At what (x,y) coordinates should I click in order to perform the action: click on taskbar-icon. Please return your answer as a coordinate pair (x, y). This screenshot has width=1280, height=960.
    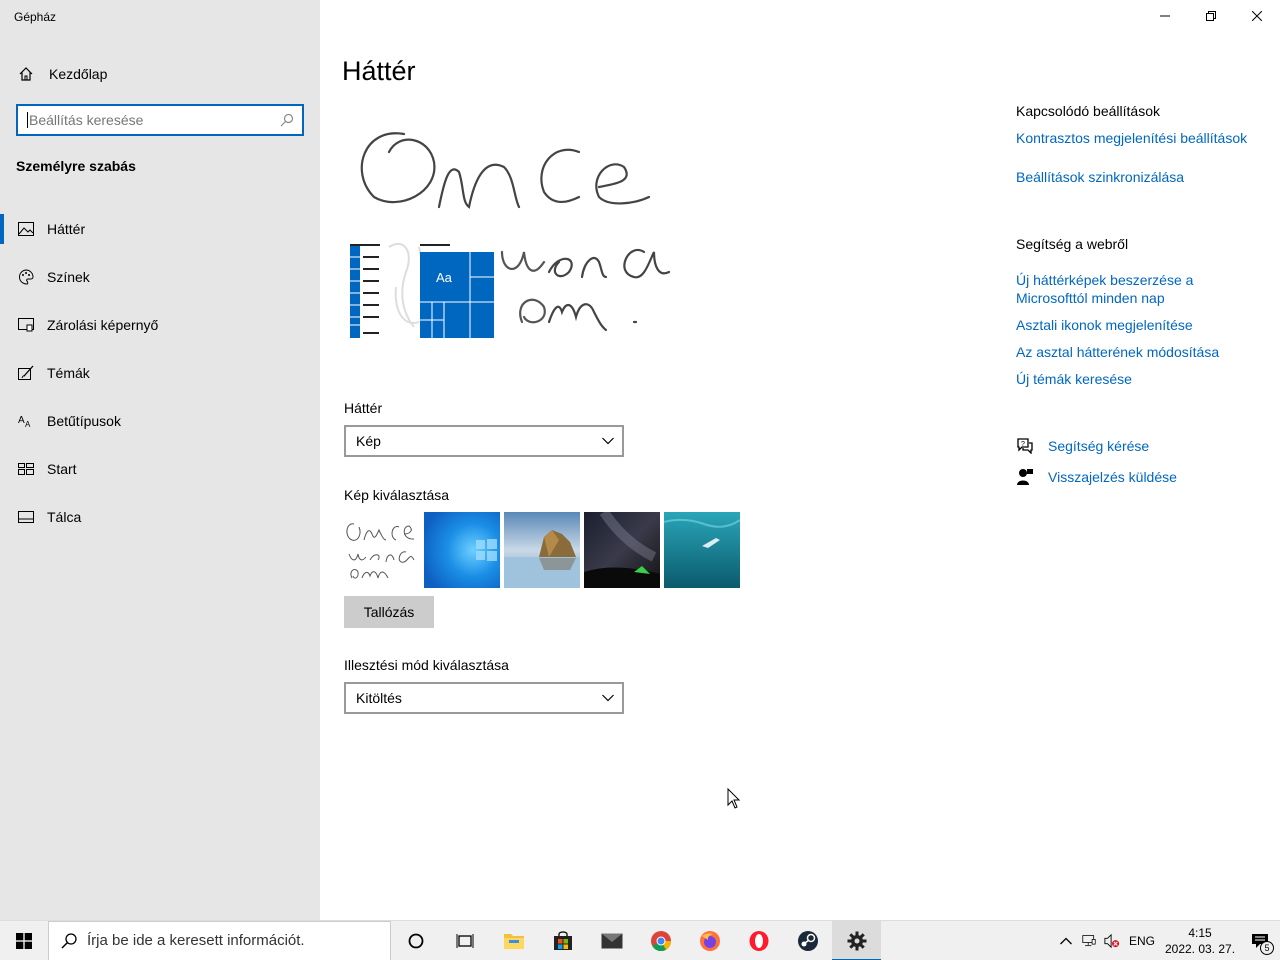
    Looking at the image, I should click on (26, 517).